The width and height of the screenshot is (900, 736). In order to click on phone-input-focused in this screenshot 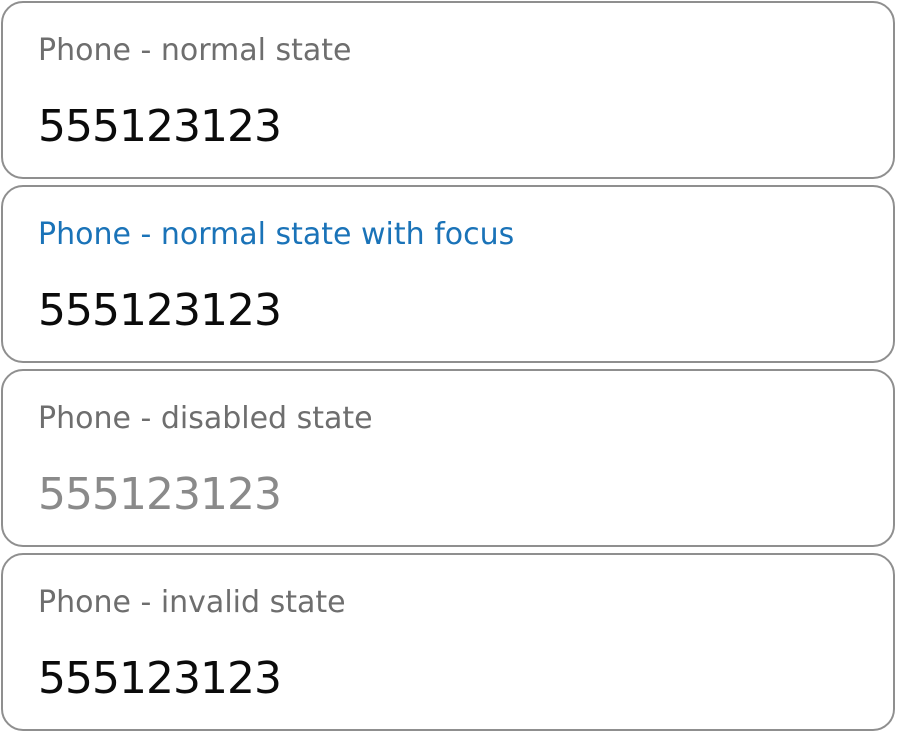, I will do `click(448, 311)`.